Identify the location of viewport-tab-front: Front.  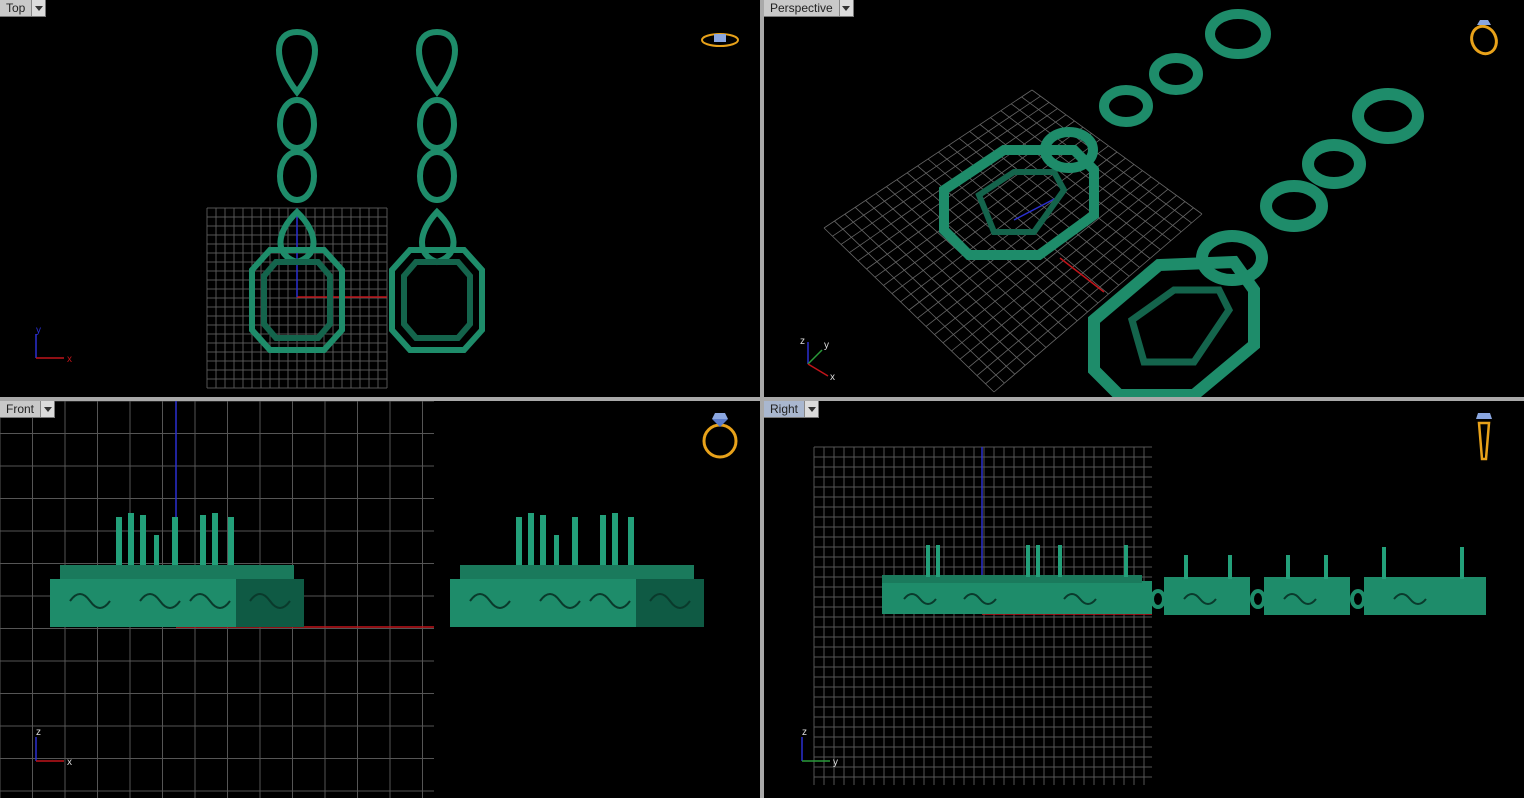
(28, 409).